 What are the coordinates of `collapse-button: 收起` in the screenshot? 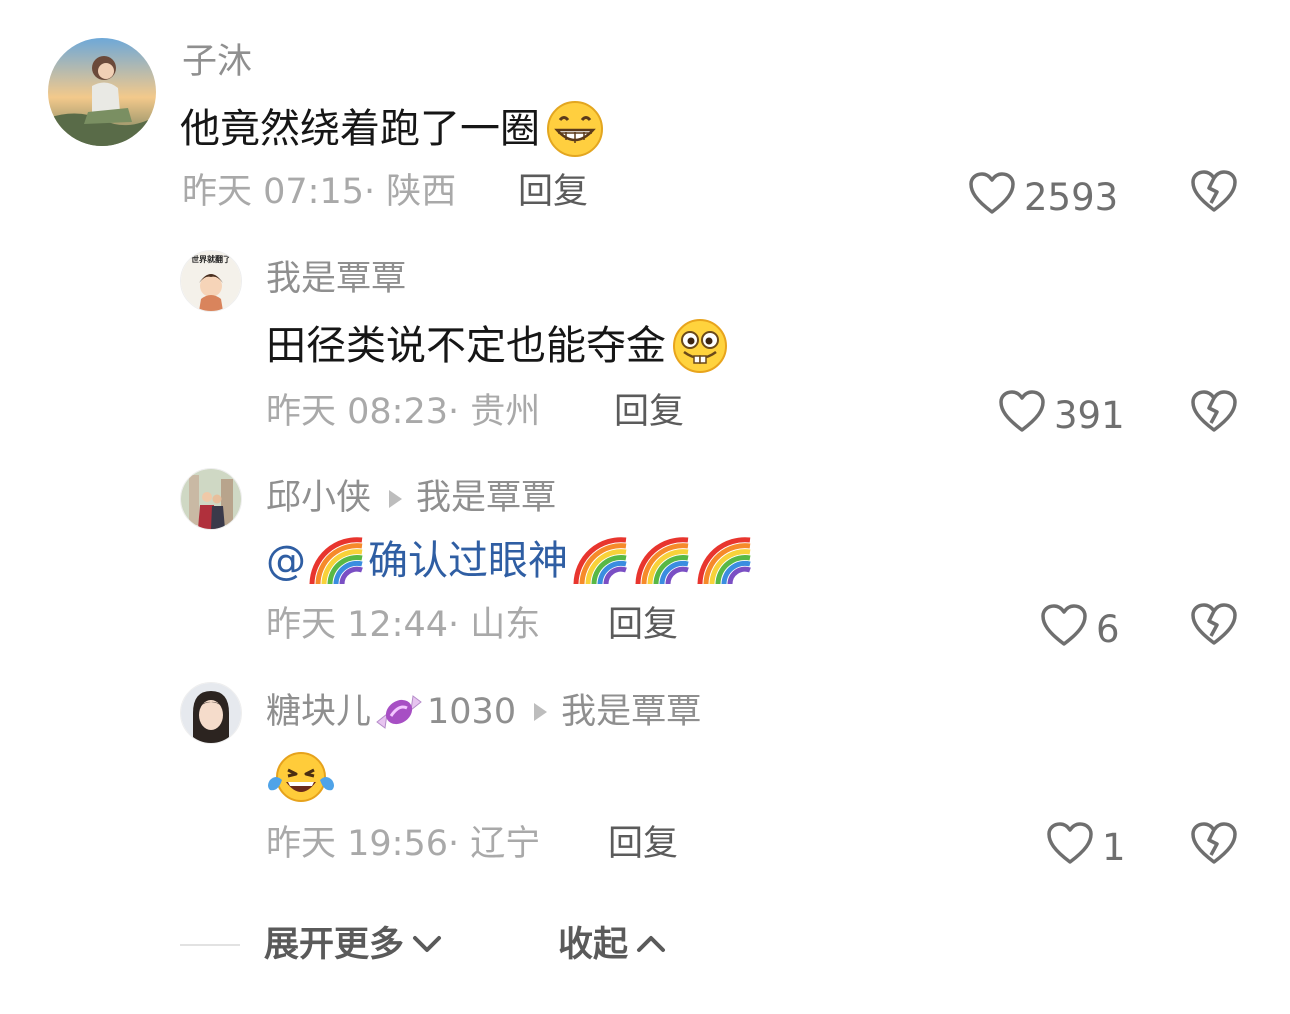 It's located at (613, 945).